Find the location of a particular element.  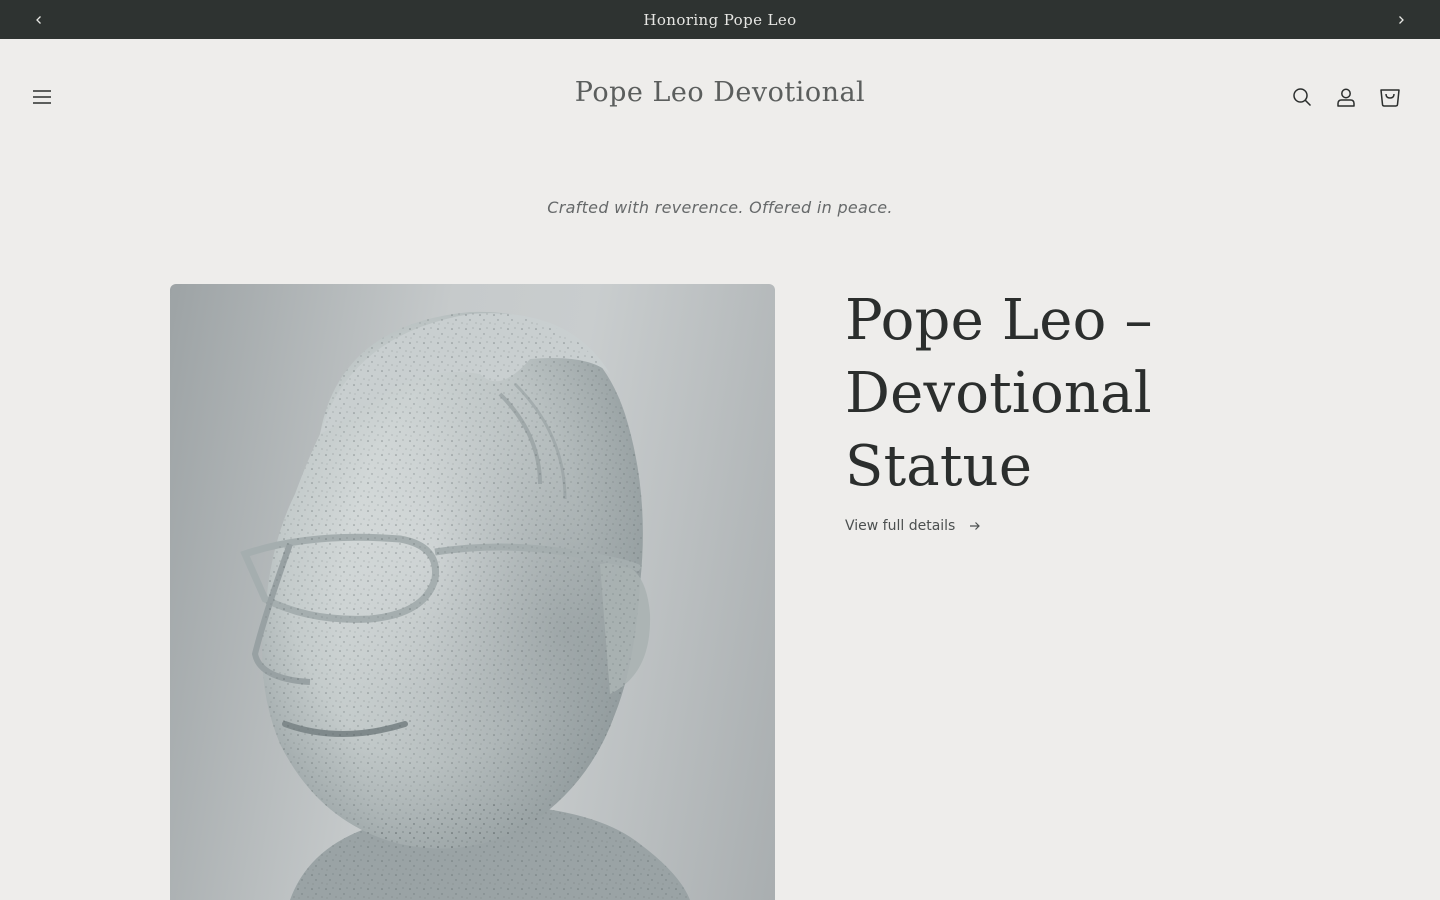

announcement-text: Honoring Pope Leo is located at coordinates (720, 19).